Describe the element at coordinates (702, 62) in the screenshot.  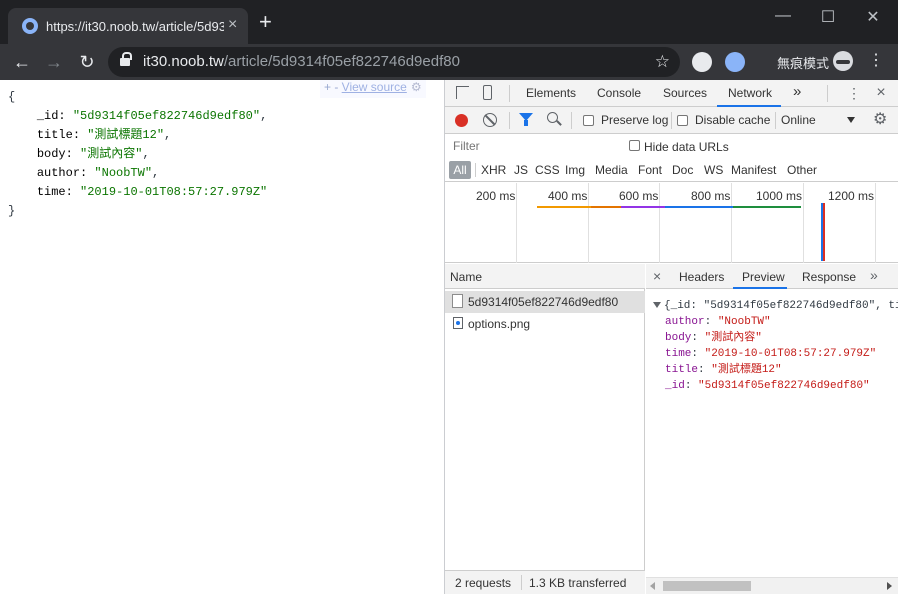
I see `extension-icon` at that location.